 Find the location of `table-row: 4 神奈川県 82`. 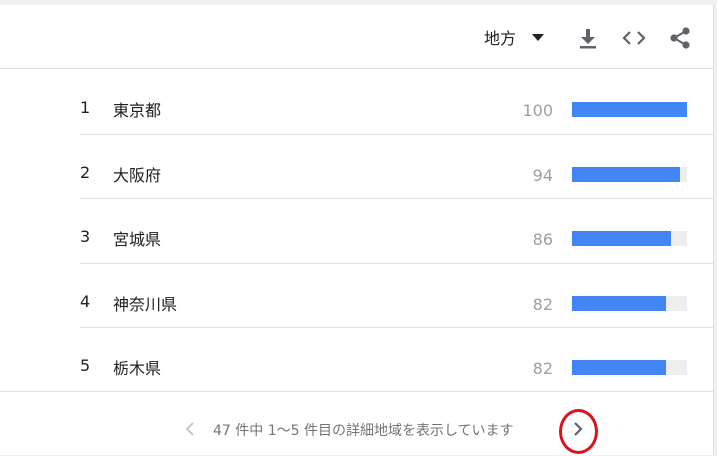

table-row: 4 神奈川県 82 is located at coordinates (397, 296).